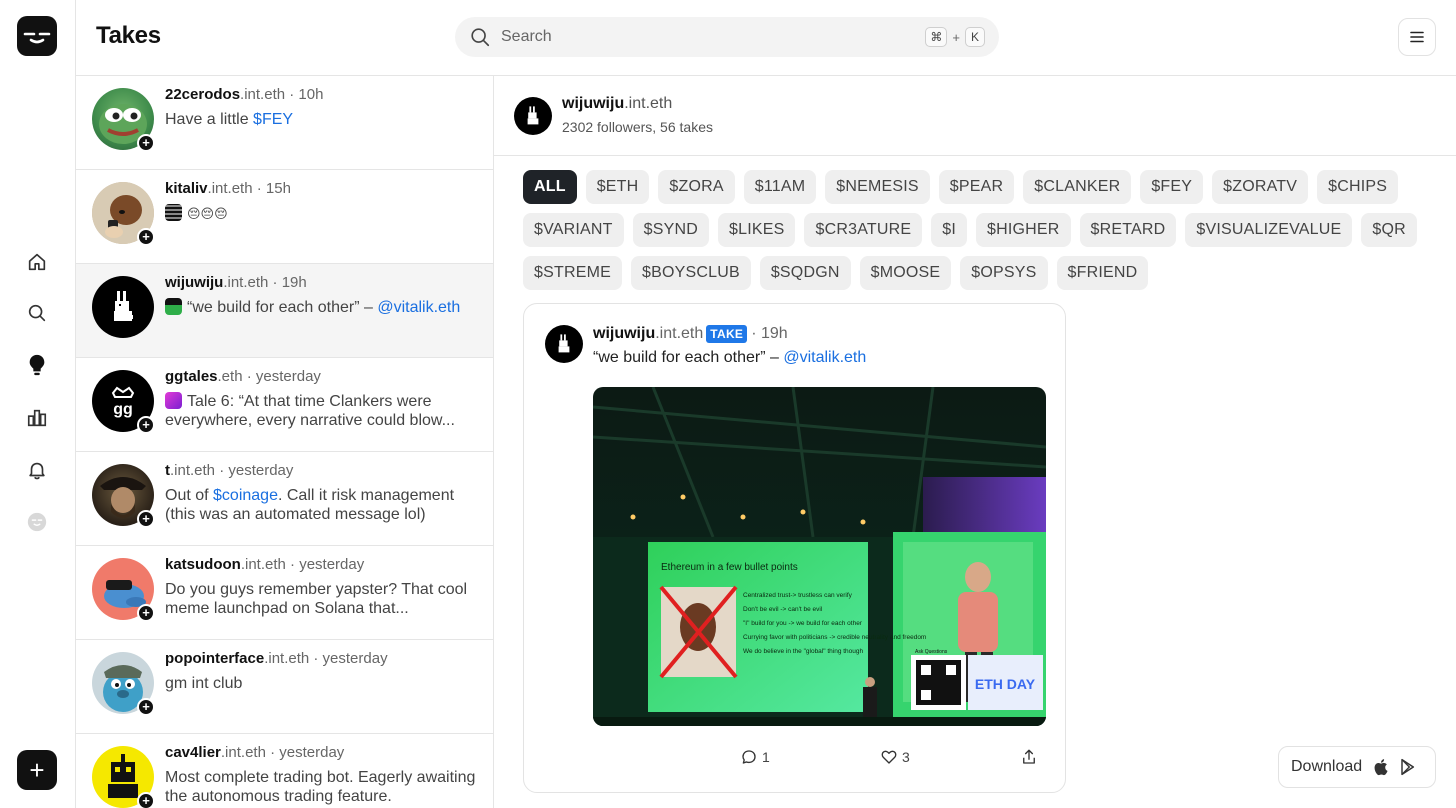 This screenshot has width=1456, height=808. I want to click on heart-icon, so click(889, 757).